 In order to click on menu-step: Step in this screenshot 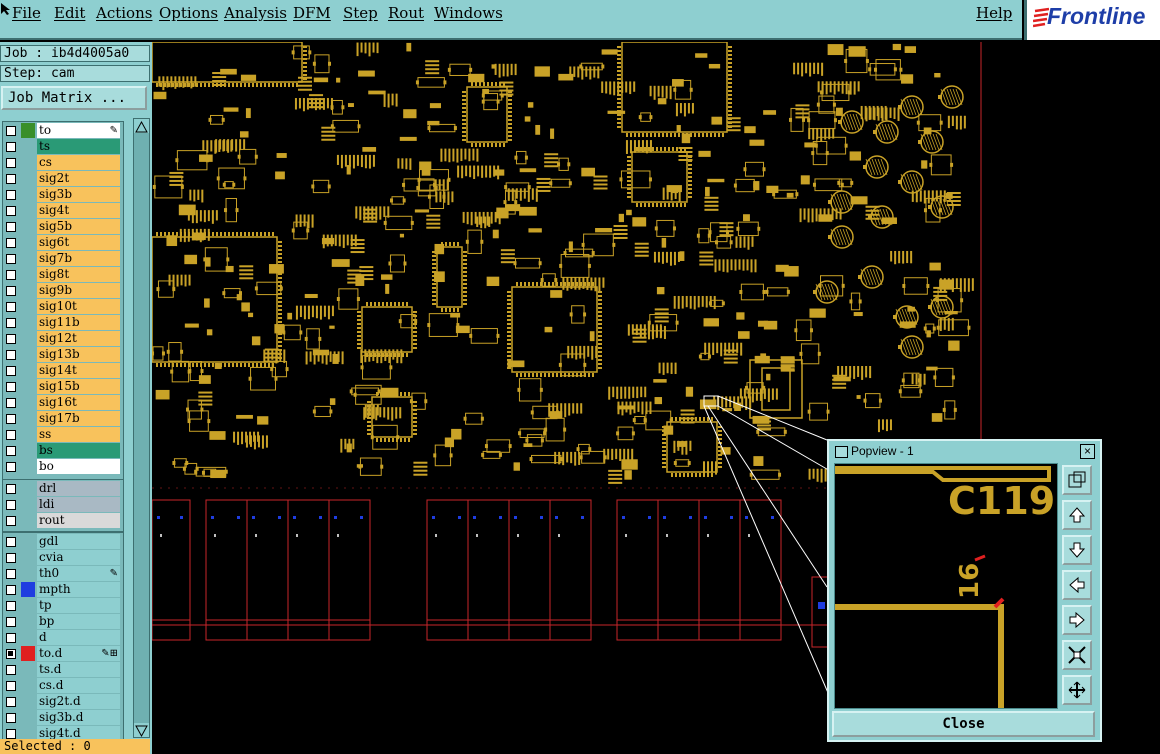, I will do `click(360, 13)`.